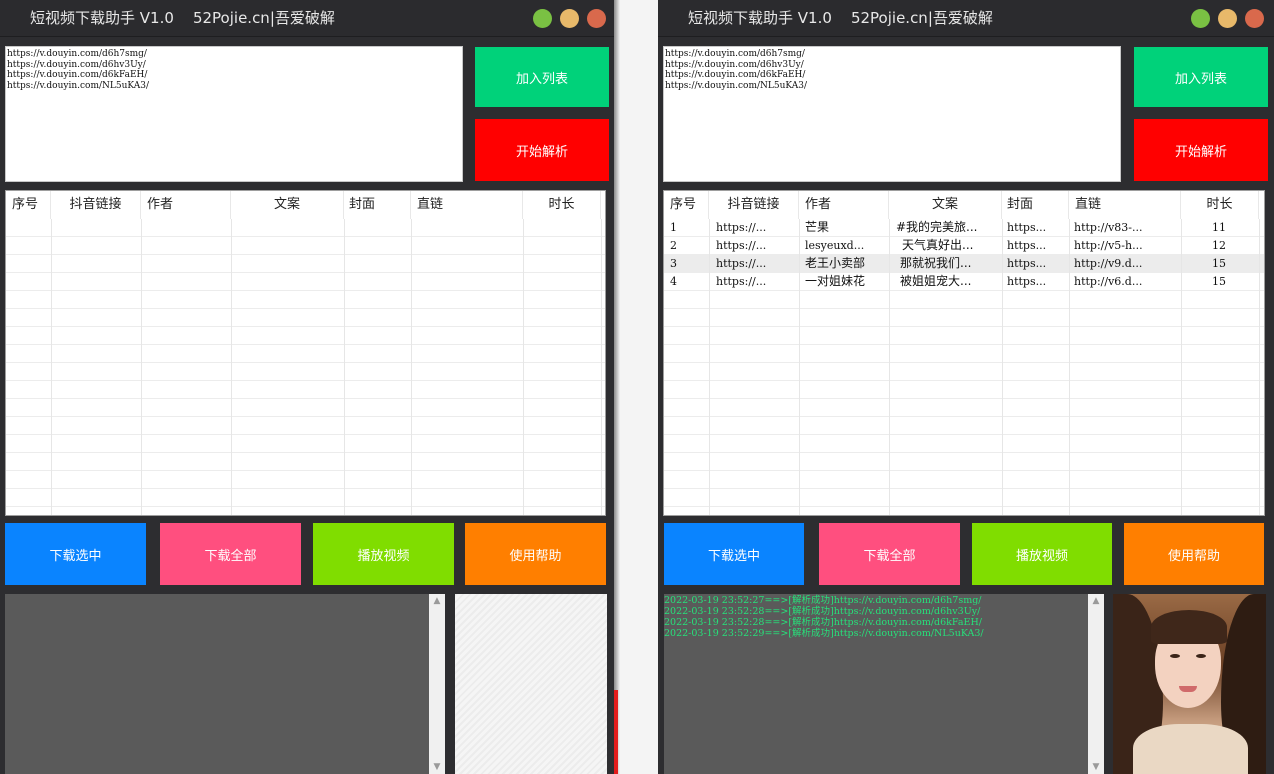  What do you see at coordinates (1219, 245) in the screenshot?
I see `cell-duration: 12` at bounding box center [1219, 245].